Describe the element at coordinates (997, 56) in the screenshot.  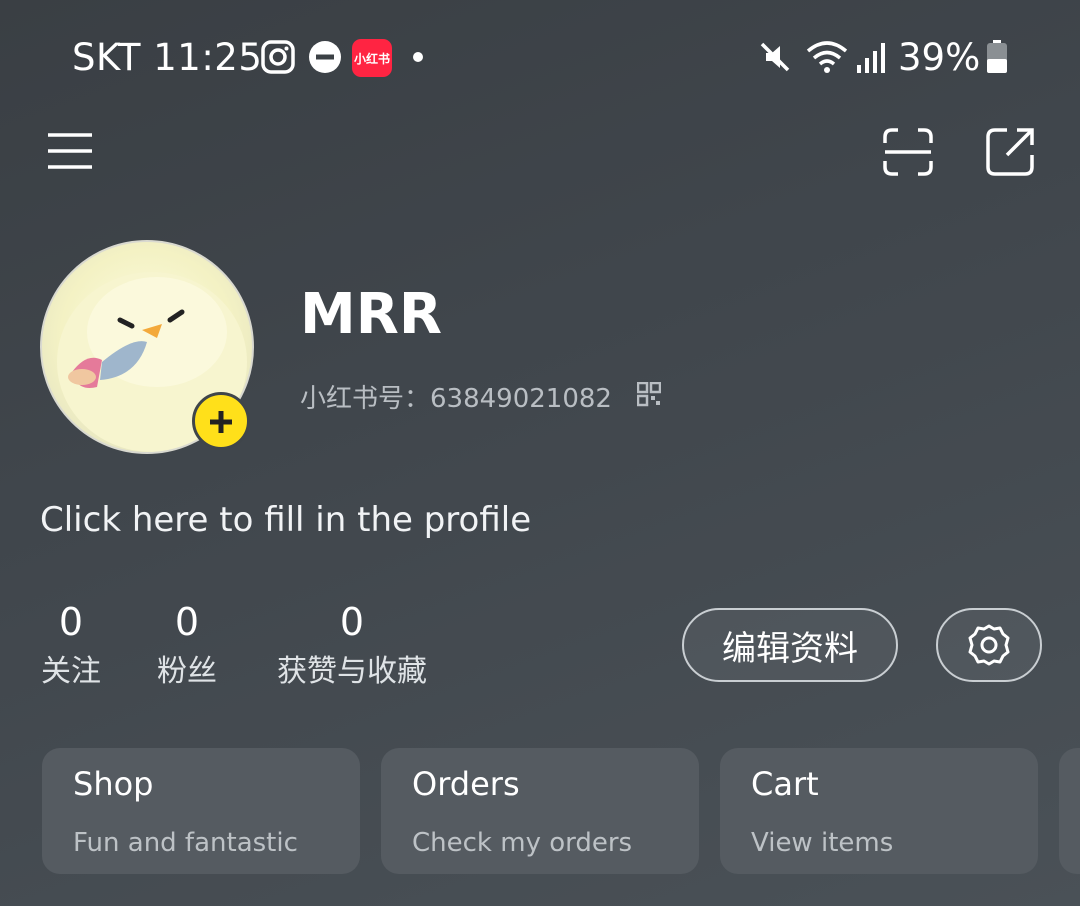
I see `battery-icon` at that location.